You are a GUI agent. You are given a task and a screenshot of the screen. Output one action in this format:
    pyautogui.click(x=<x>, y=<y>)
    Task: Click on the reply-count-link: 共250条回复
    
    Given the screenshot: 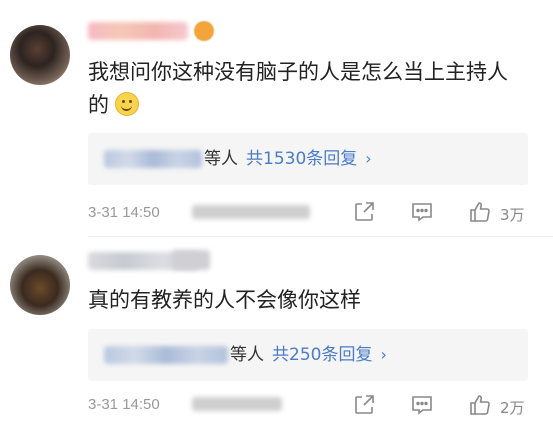 What is the action you would take?
    pyautogui.click(x=322, y=355)
    